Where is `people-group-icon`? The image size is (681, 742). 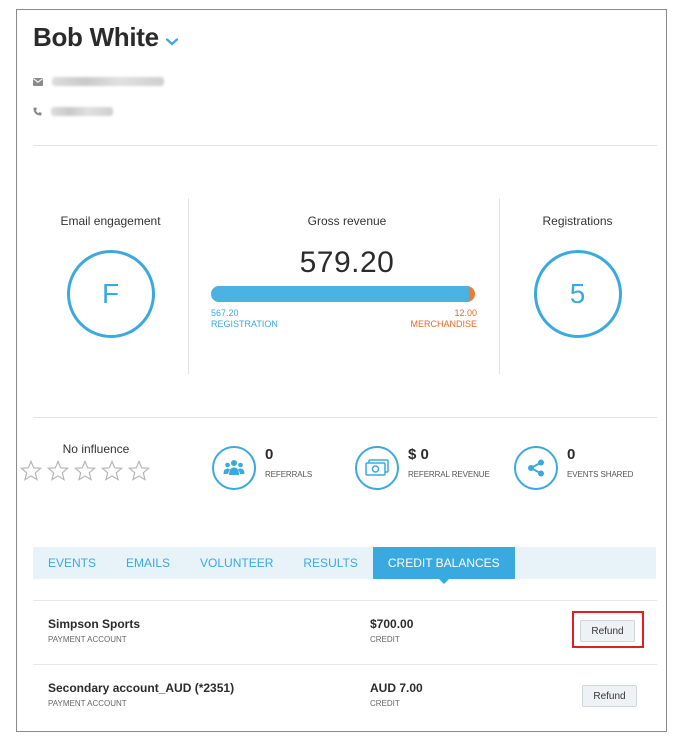
people-group-icon is located at coordinates (234, 467).